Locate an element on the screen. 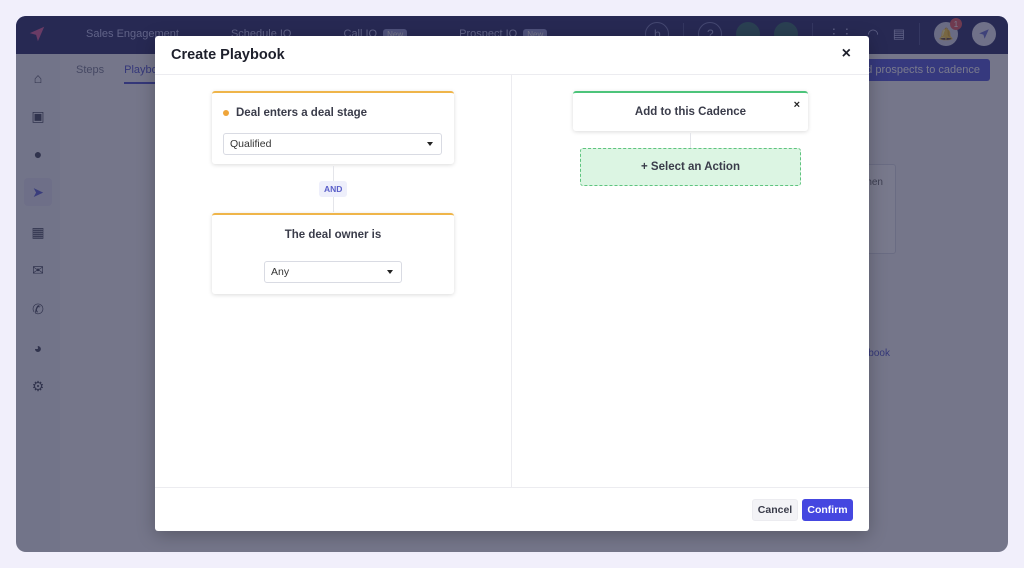 This screenshot has width=1024, height=568. add-to-cadence-card: Add to this Cadence × is located at coordinates (690, 111).